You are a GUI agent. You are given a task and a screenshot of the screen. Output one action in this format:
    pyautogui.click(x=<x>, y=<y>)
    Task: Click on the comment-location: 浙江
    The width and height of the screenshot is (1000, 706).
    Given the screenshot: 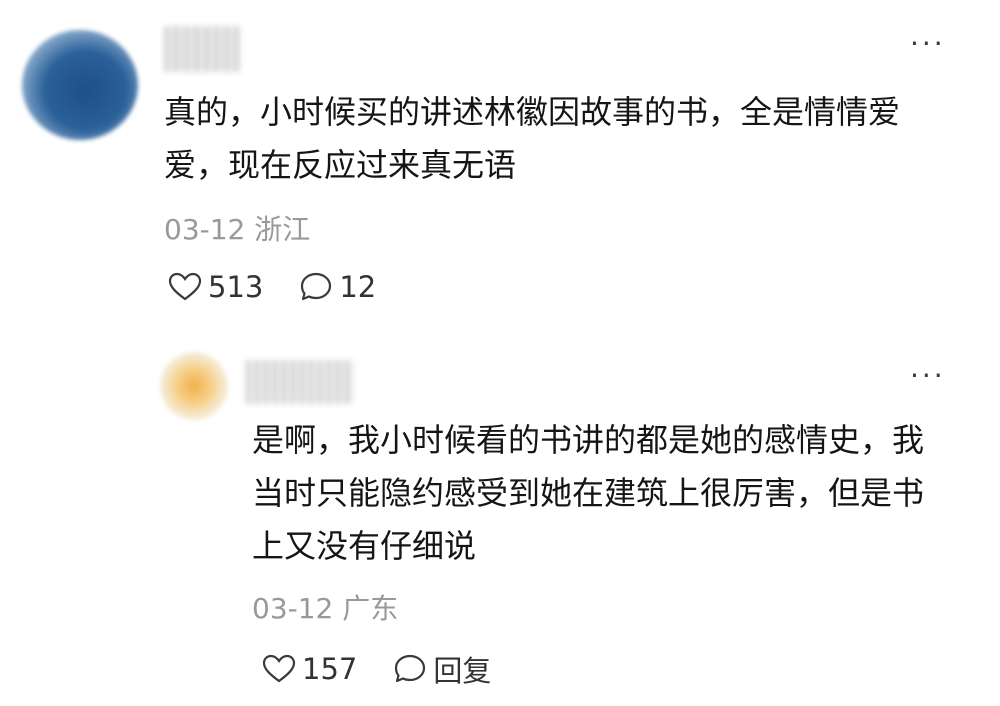 What is the action you would take?
    pyautogui.click(x=282, y=229)
    